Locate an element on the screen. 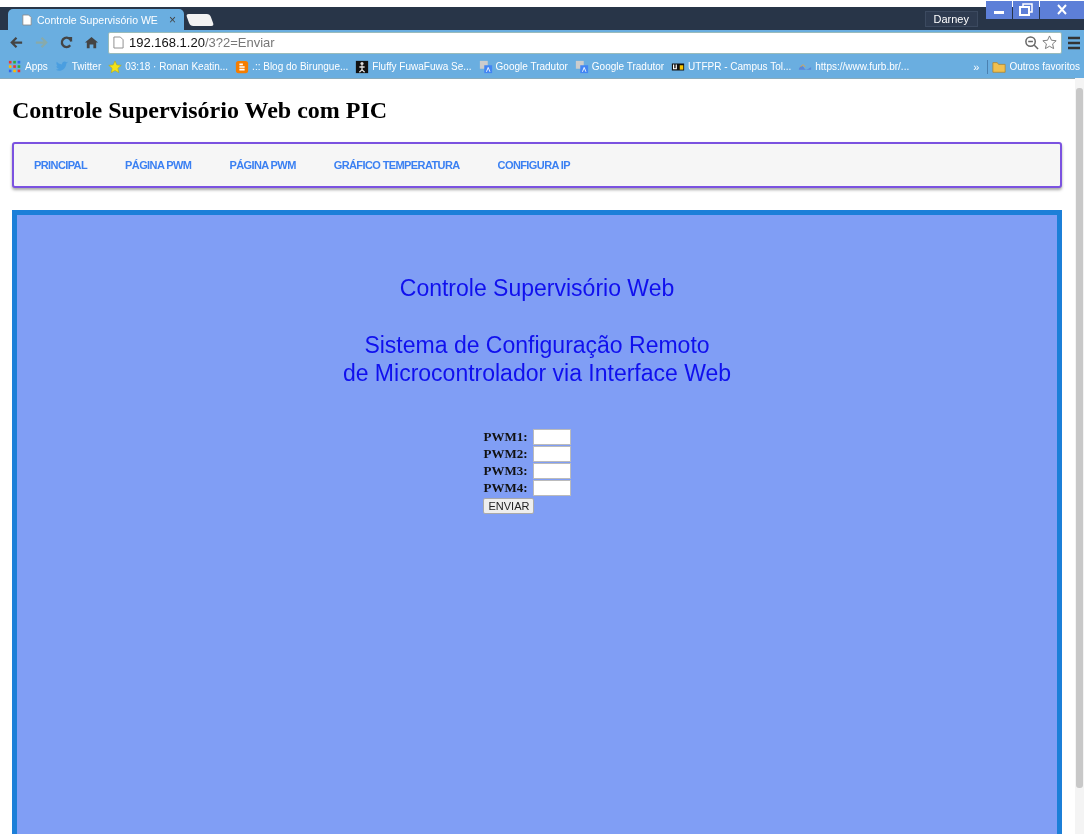  close-icon is located at coordinates (1062, 10).